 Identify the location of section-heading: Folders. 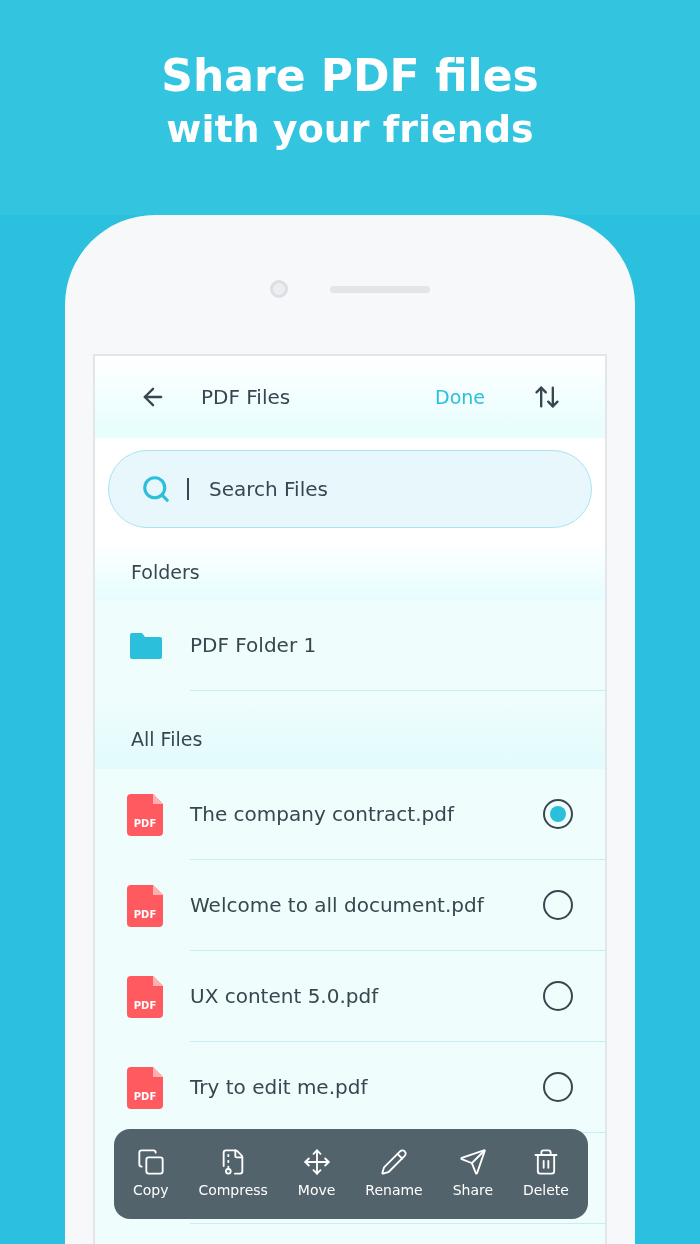
(165, 572).